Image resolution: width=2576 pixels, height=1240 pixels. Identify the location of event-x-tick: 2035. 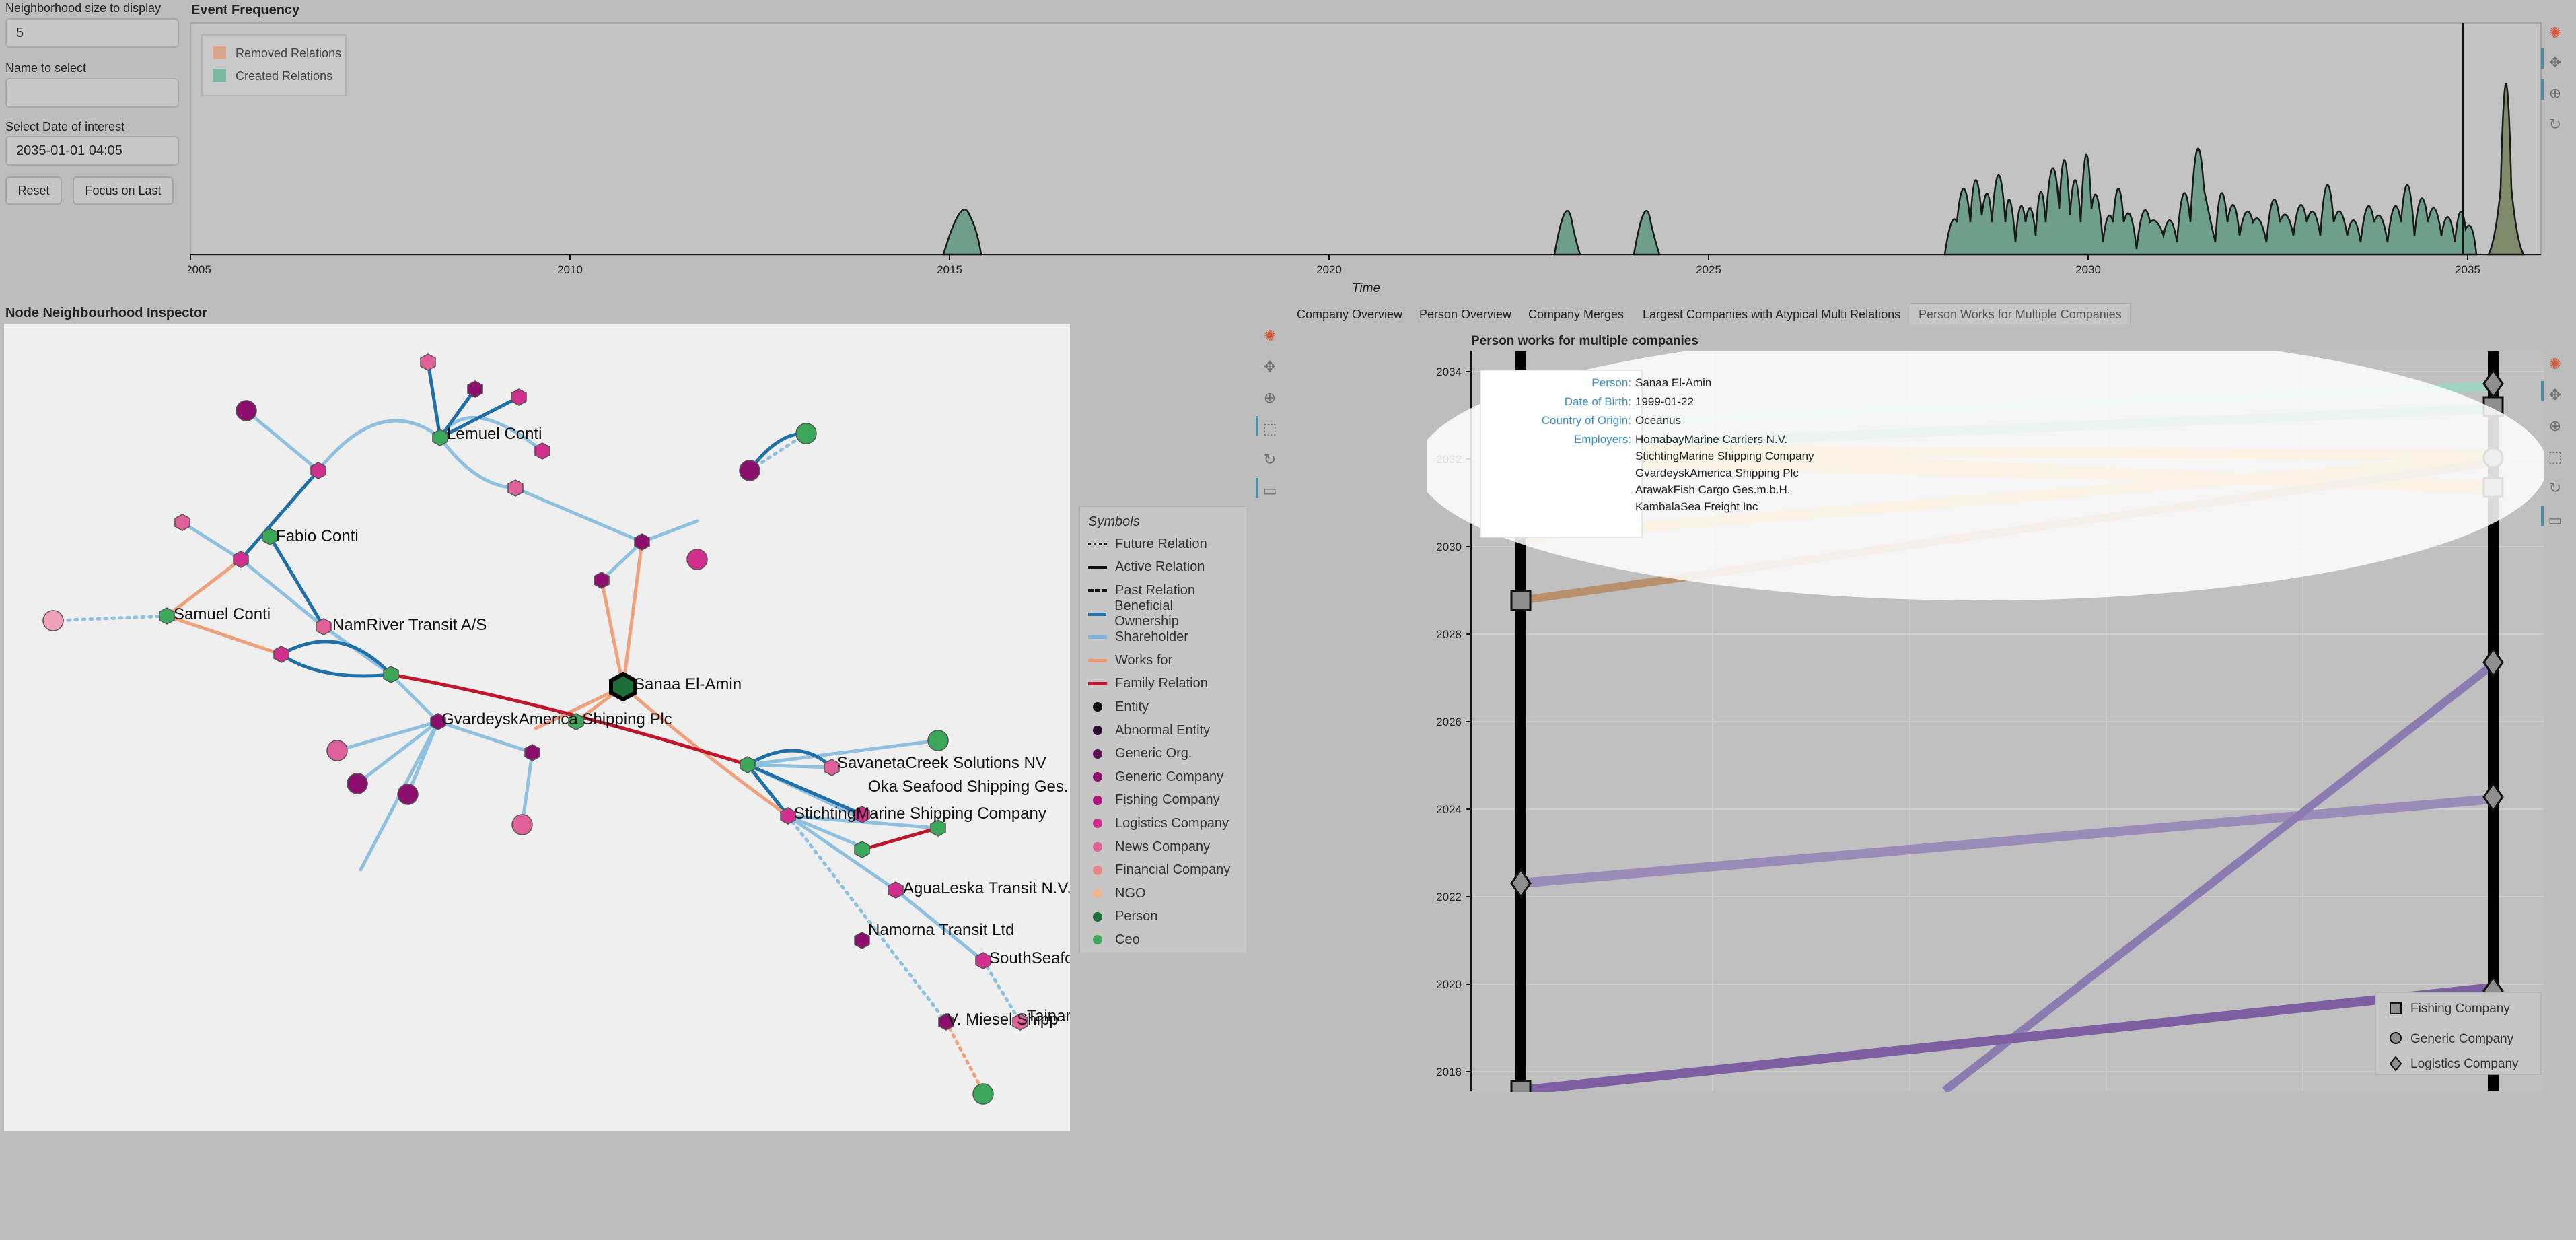
(2467, 269).